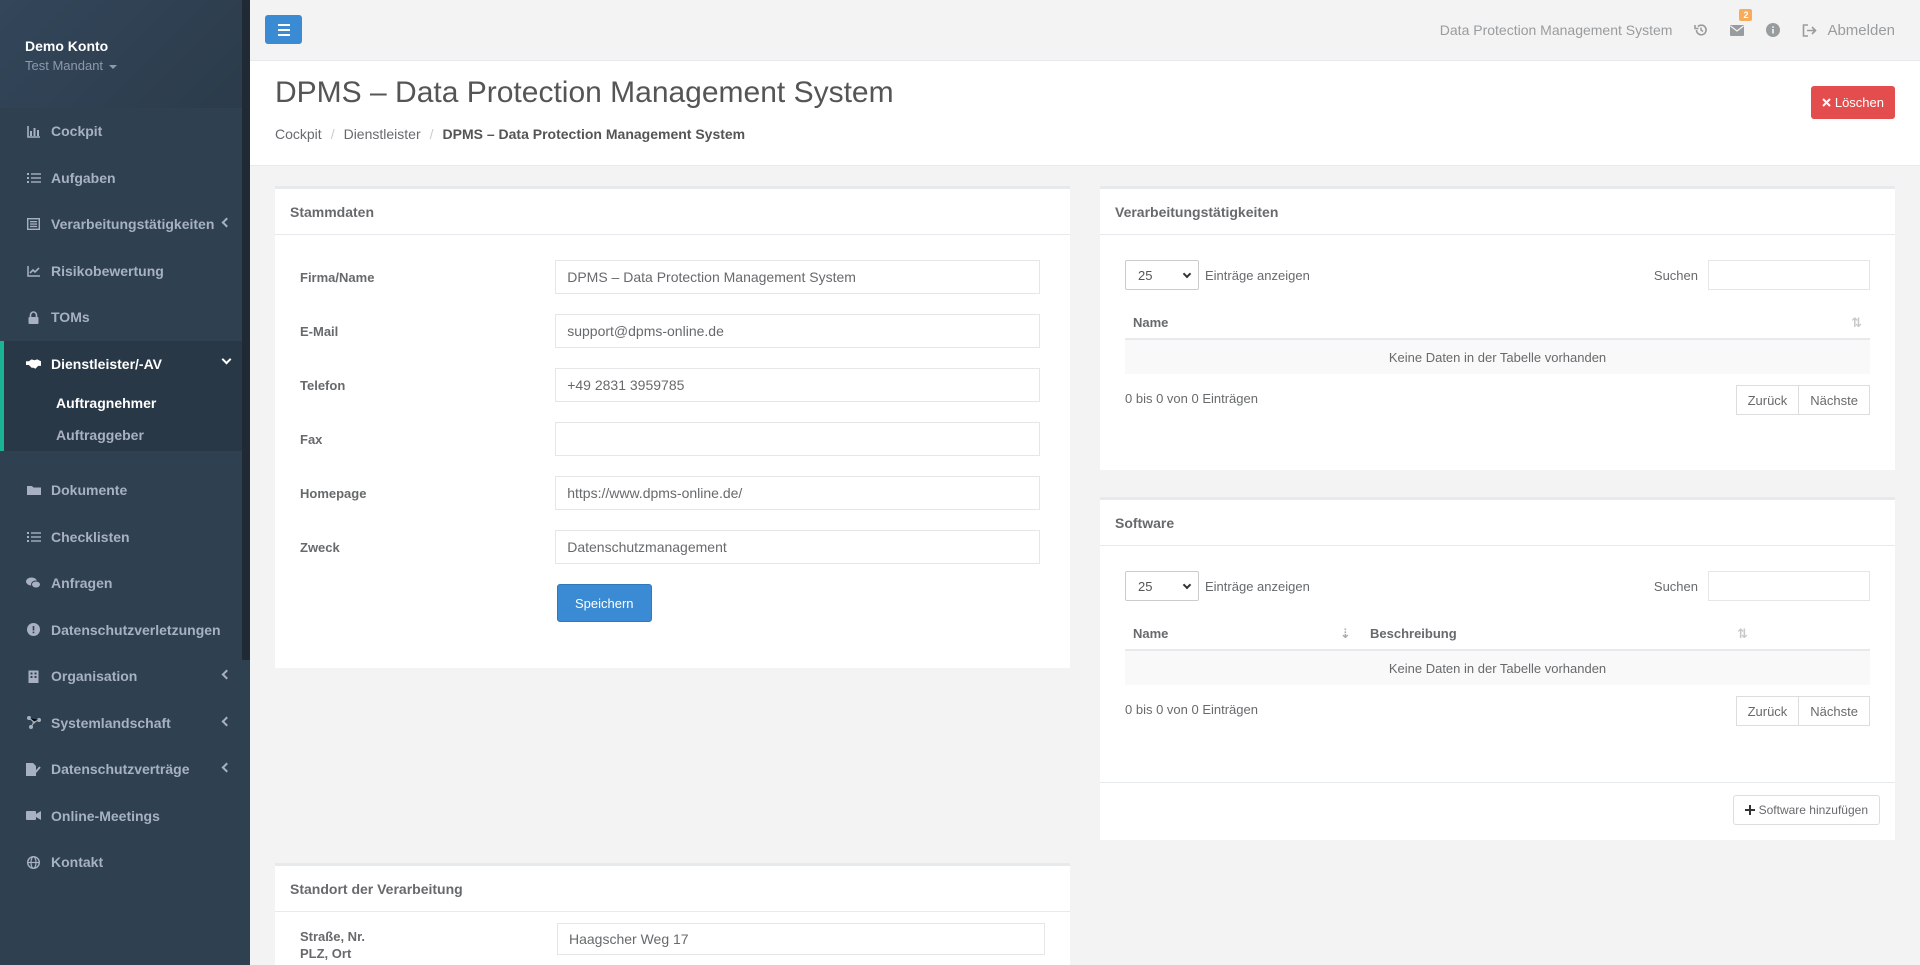 This screenshot has width=1920, height=965. I want to click on page-length-label: Einträge anzeigen, so click(1257, 586).